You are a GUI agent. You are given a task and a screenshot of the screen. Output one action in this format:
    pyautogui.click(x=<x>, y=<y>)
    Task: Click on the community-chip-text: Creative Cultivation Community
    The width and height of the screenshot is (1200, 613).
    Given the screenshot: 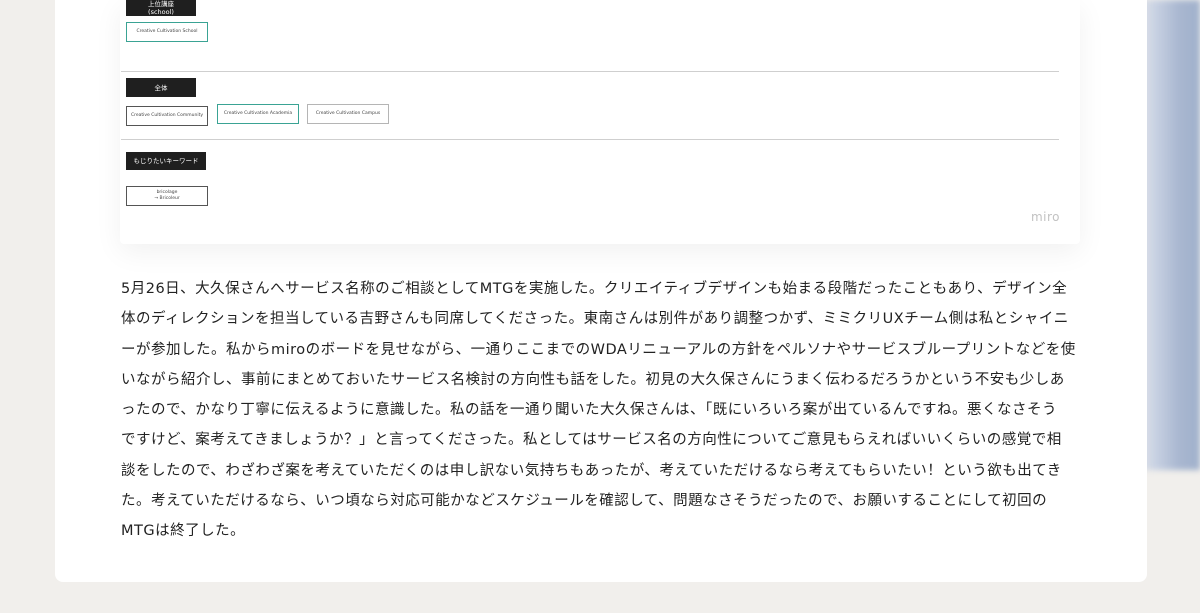 What is the action you would take?
    pyautogui.click(x=167, y=115)
    